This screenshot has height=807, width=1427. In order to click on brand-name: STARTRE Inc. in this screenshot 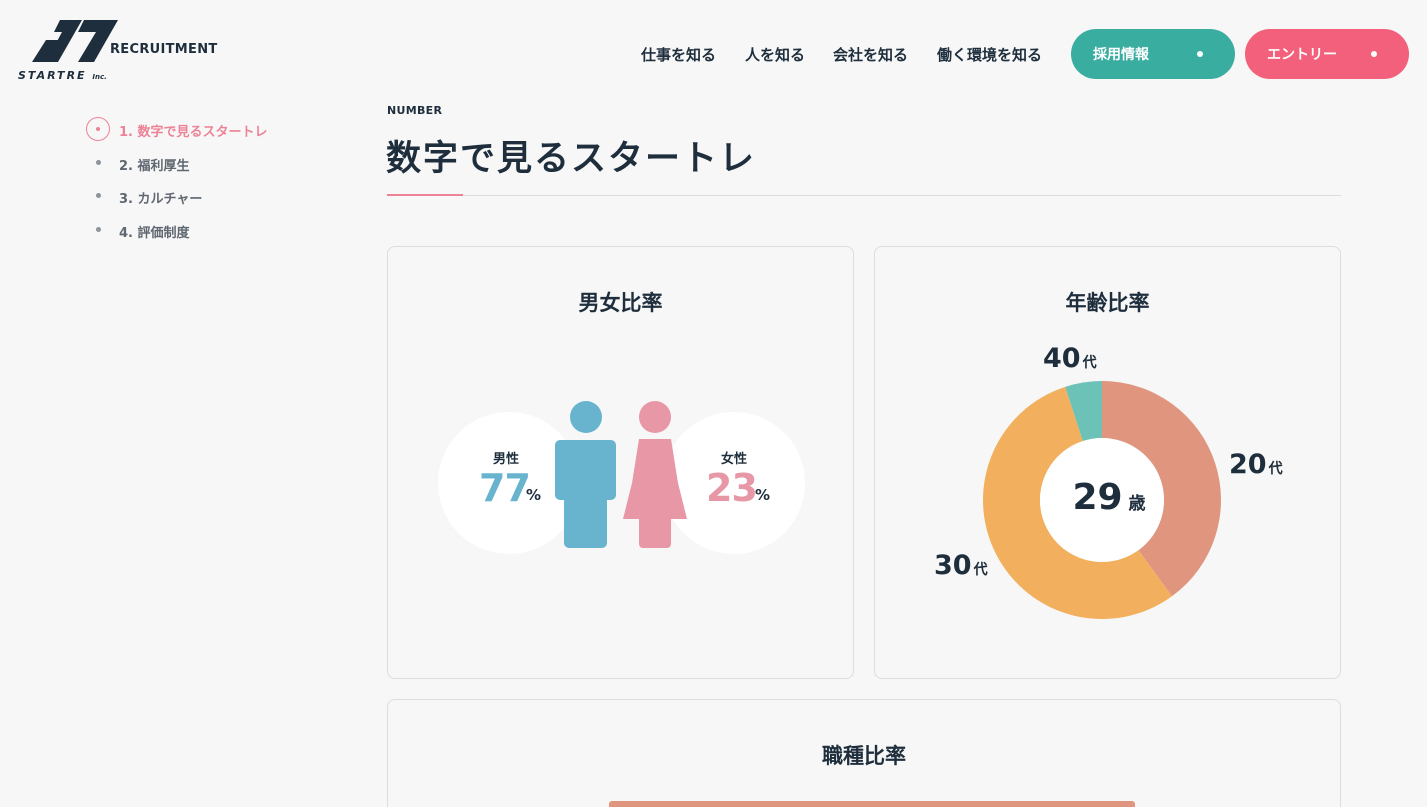, I will do `click(62, 75)`.